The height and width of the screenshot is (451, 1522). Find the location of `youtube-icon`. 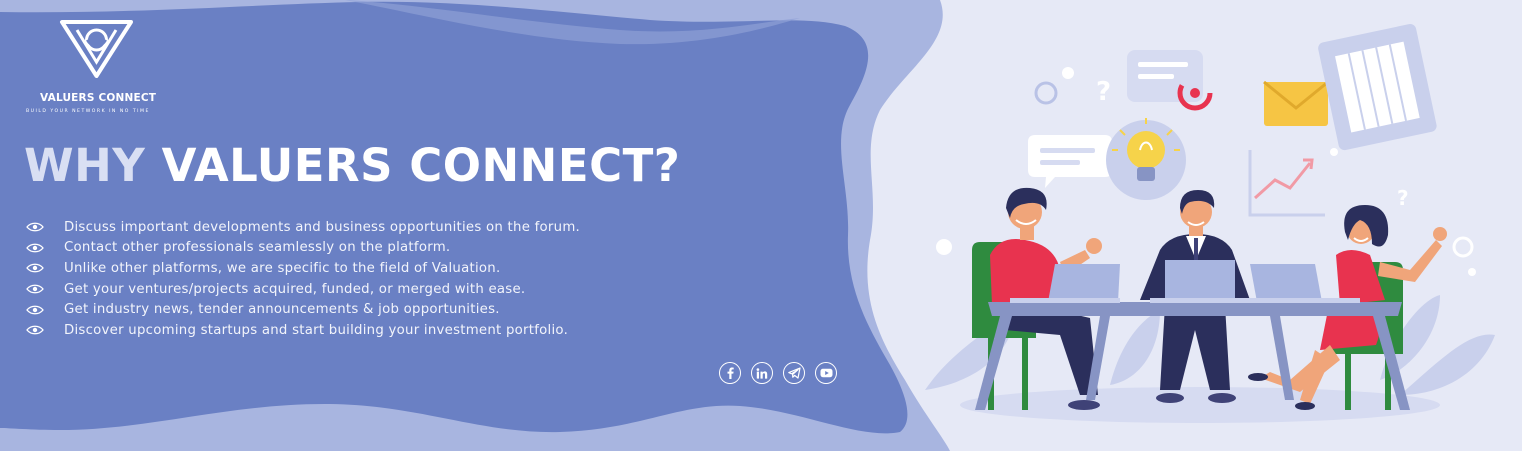

youtube-icon is located at coordinates (826, 373).